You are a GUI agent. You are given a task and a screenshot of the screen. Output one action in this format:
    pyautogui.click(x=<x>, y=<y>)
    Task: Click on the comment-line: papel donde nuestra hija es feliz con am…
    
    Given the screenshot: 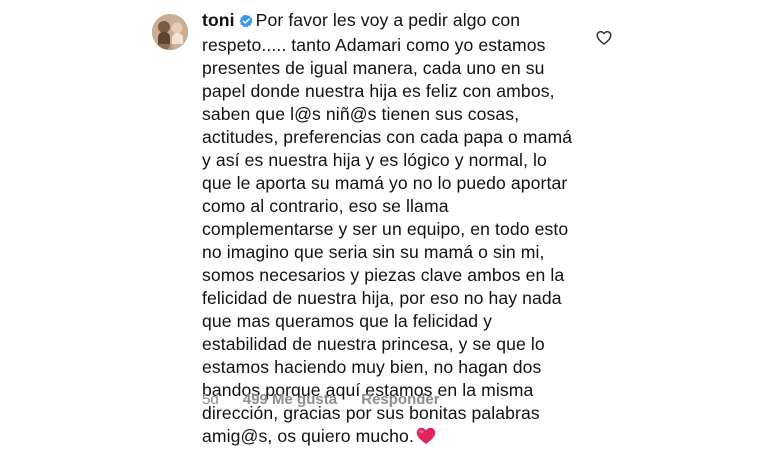 What is the action you would take?
    pyautogui.click(x=378, y=91)
    